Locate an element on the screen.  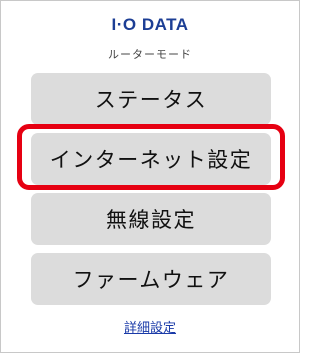
iodata-logo: I·O DATA is located at coordinates (150, 24).